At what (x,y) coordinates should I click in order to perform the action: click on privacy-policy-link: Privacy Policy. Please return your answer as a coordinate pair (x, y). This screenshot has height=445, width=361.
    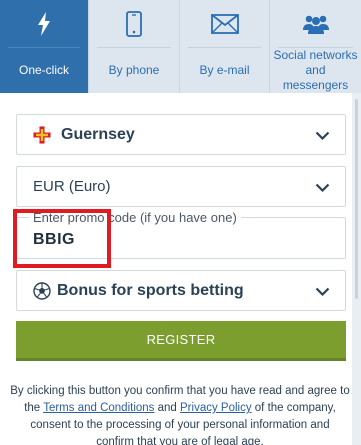
    Looking at the image, I should click on (216, 408).